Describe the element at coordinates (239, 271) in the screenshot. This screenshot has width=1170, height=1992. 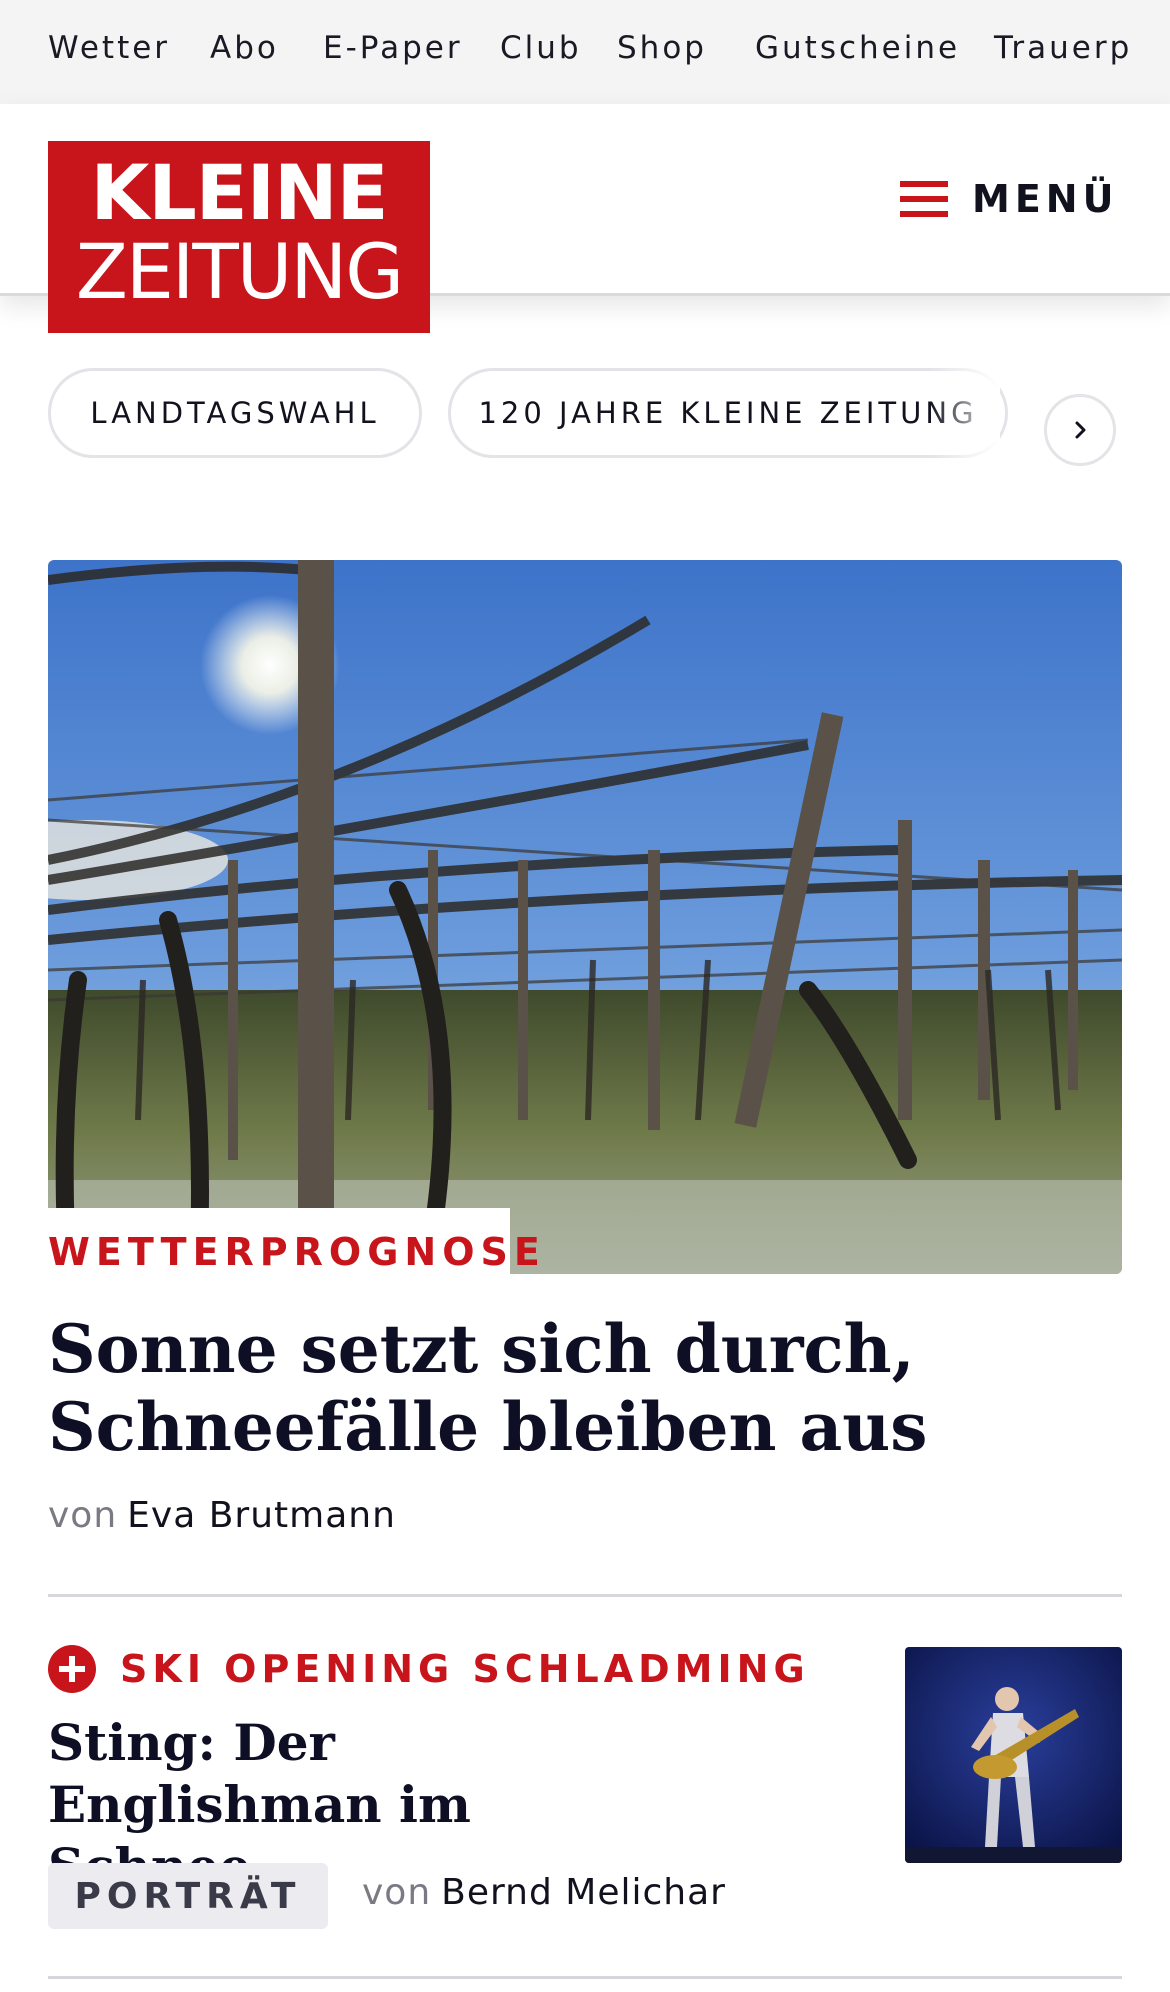
I see `logo-text-line2: ZEITUNG` at that location.